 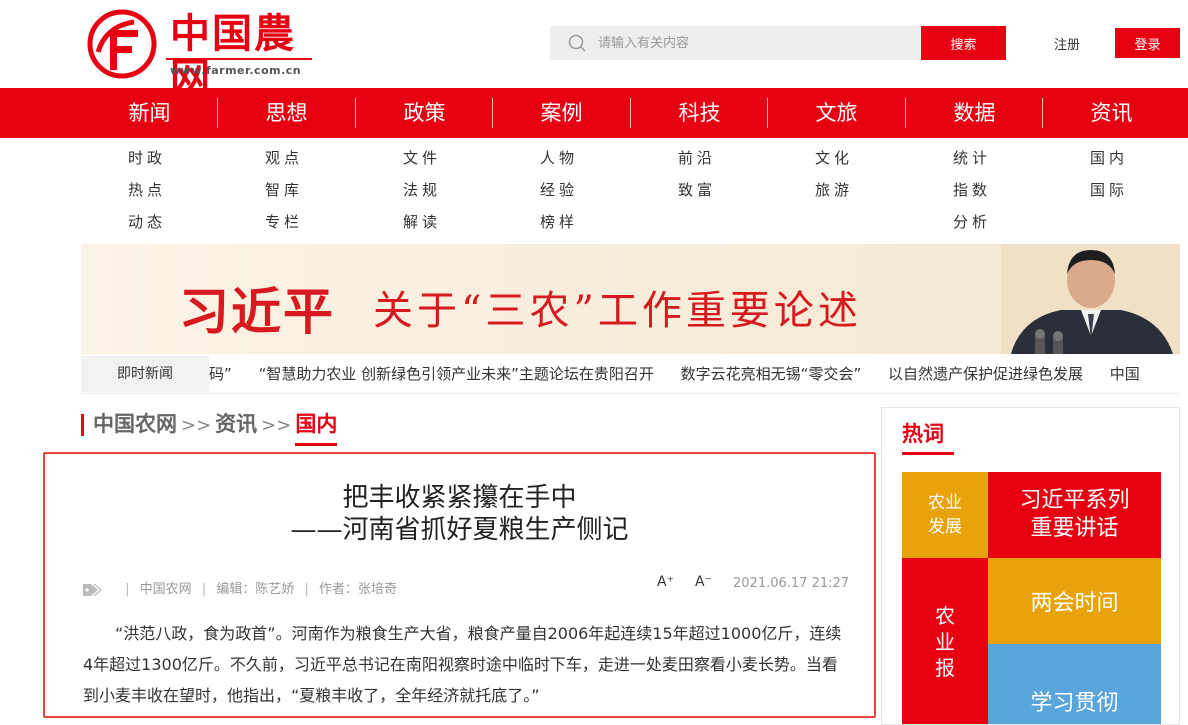 I want to click on search-box, so click(x=735, y=43).